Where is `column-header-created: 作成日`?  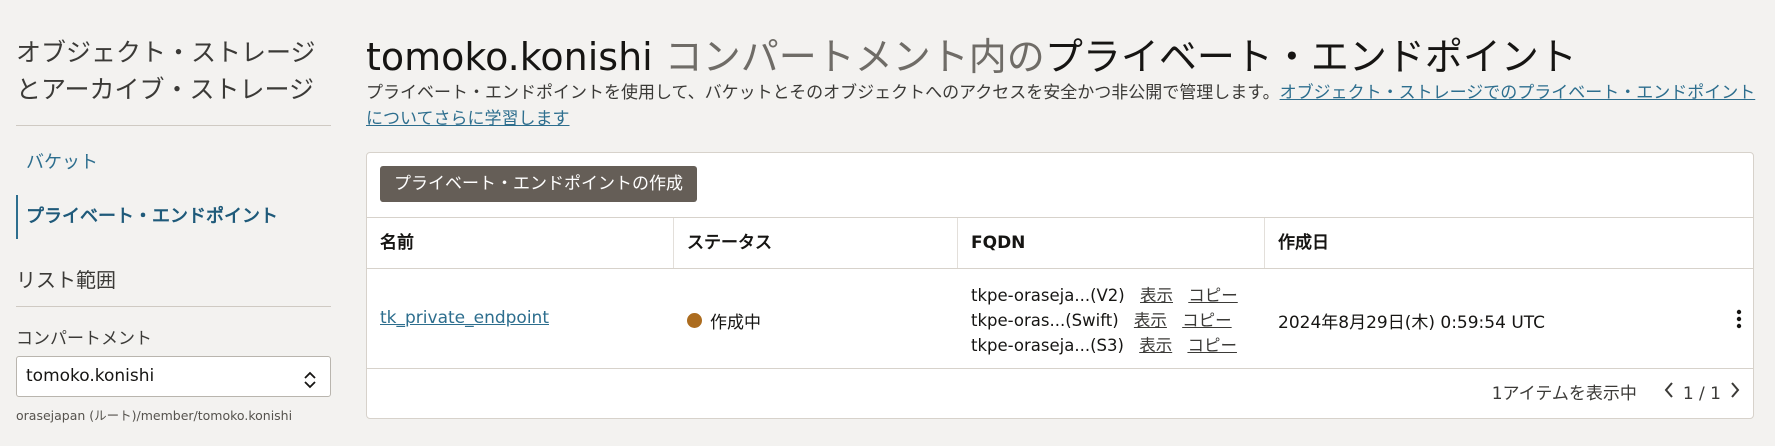
column-header-created: 作成日 is located at coordinates (1509, 243).